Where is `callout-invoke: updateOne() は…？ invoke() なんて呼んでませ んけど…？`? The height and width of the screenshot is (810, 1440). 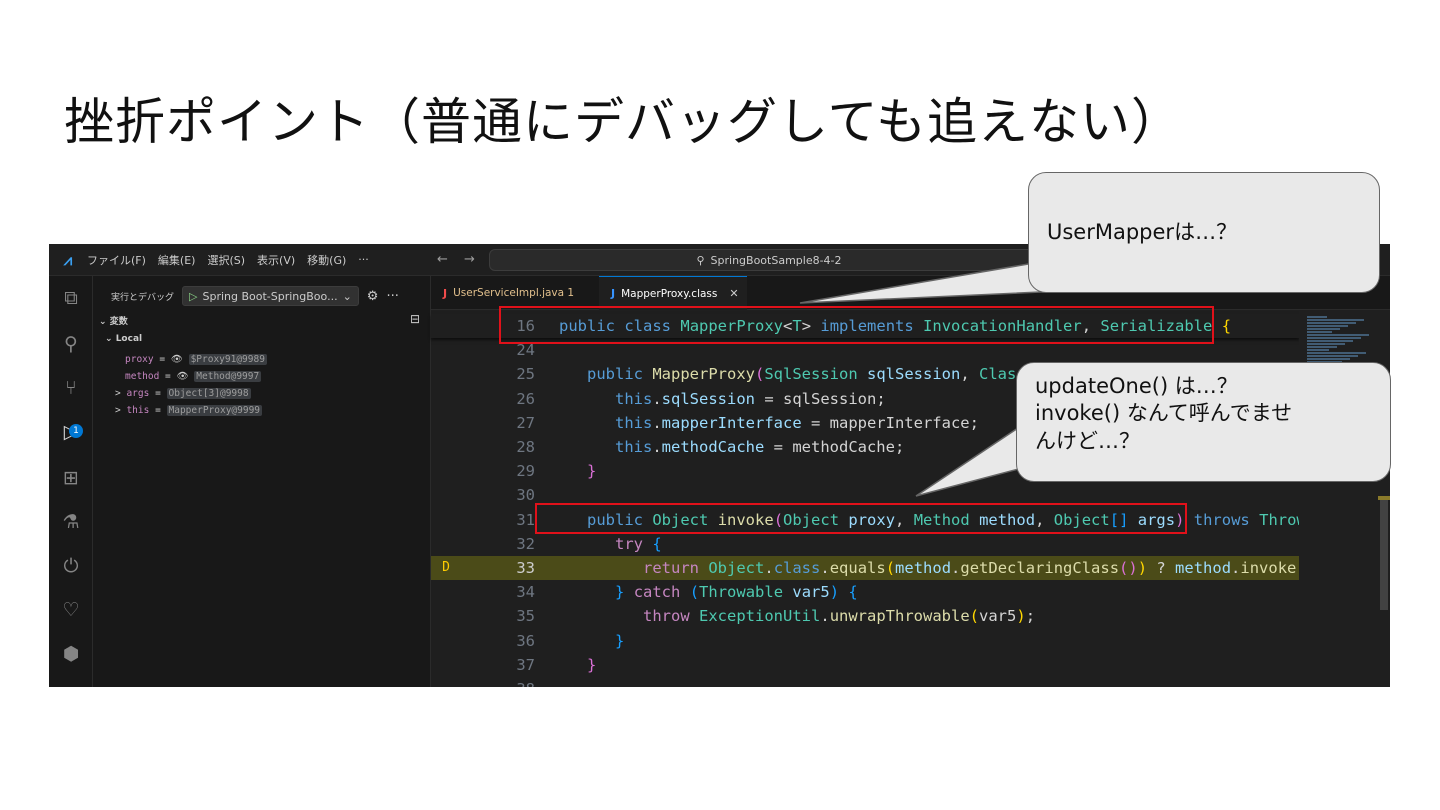 callout-invoke: updateOne() は…？ invoke() なんて呼んでませ んけど…？ is located at coordinates (1203, 422).